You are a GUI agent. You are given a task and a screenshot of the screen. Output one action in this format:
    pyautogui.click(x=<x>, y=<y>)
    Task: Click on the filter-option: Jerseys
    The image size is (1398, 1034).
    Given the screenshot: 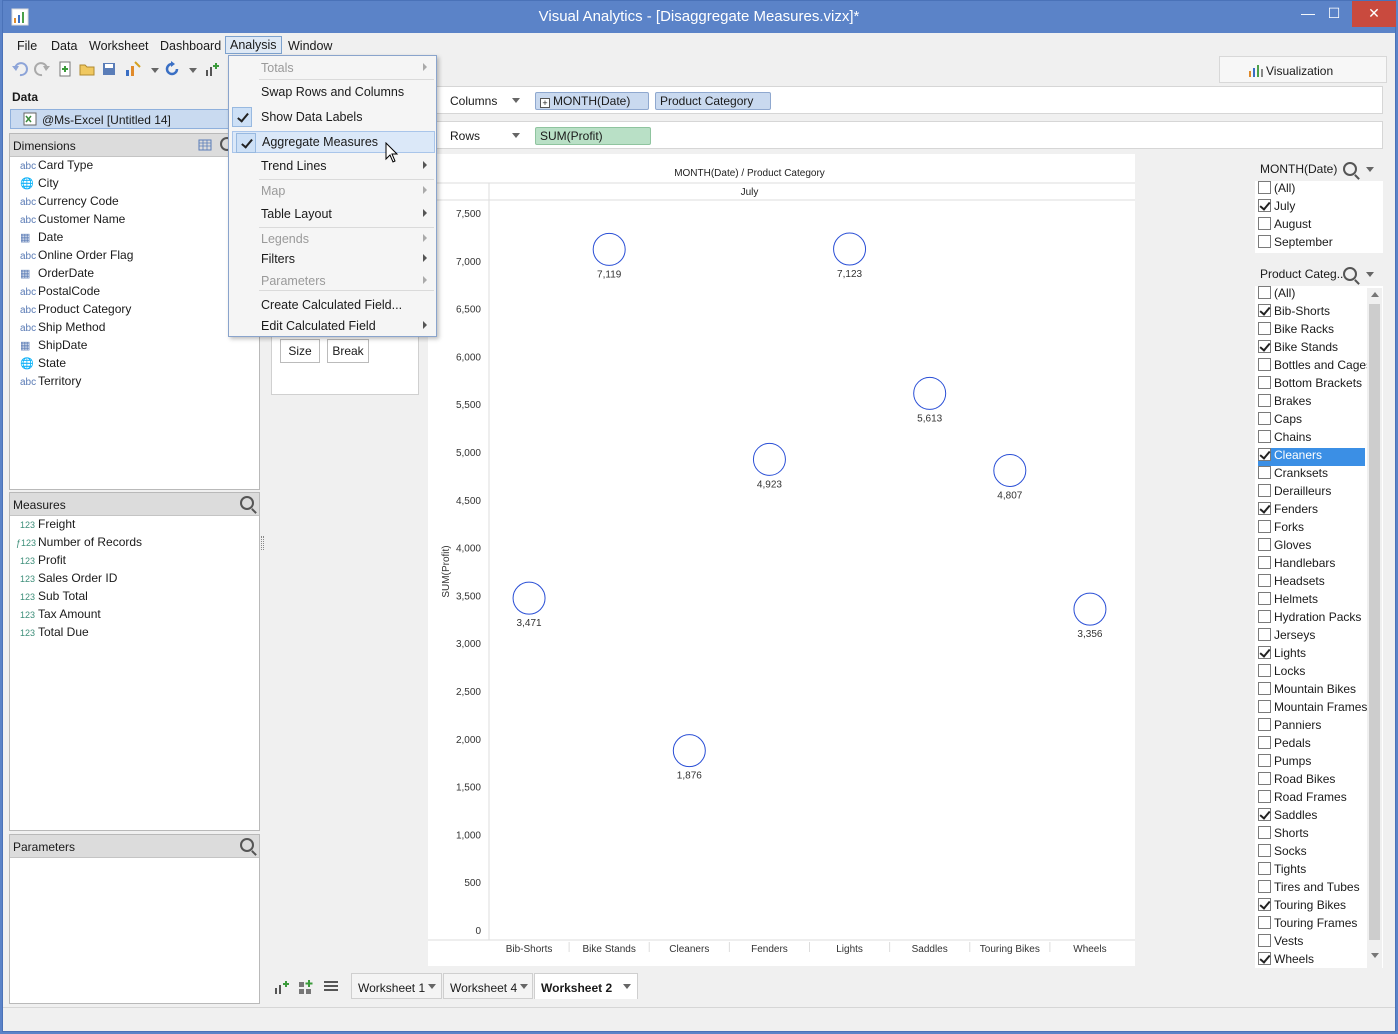 What is the action you would take?
    pyautogui.click(x=1286, y=637)
    